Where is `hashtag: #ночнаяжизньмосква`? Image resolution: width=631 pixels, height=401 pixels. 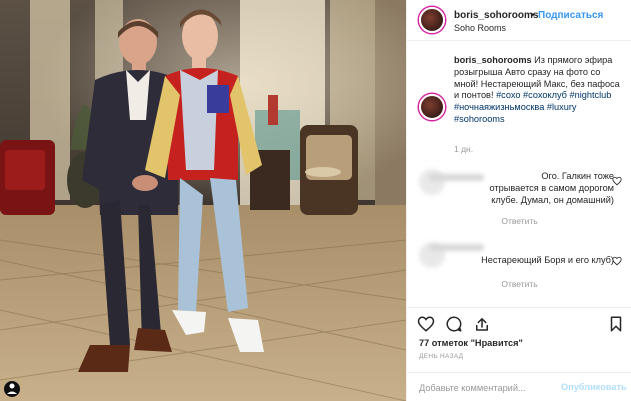
hashtag: #ночнаяжизньмосква is located at coordinates (499, 107).